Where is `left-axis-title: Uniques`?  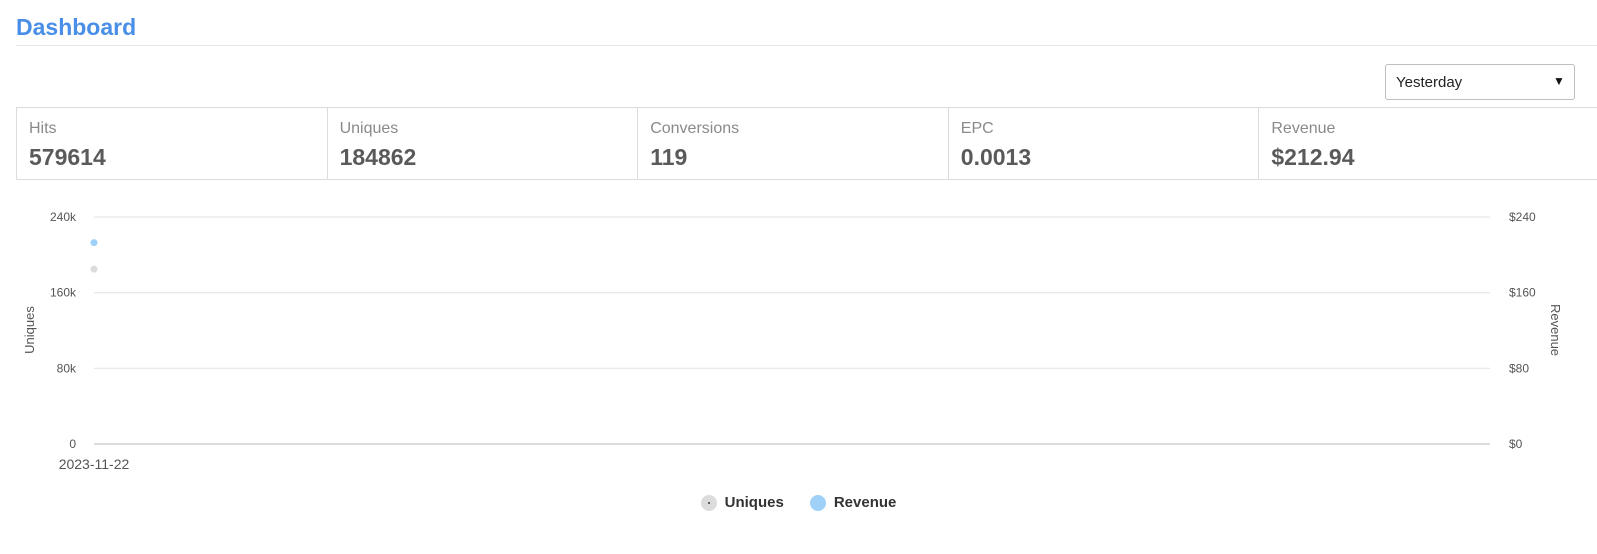
left-axis-title: Uniques is located at coordinates (29, 330).